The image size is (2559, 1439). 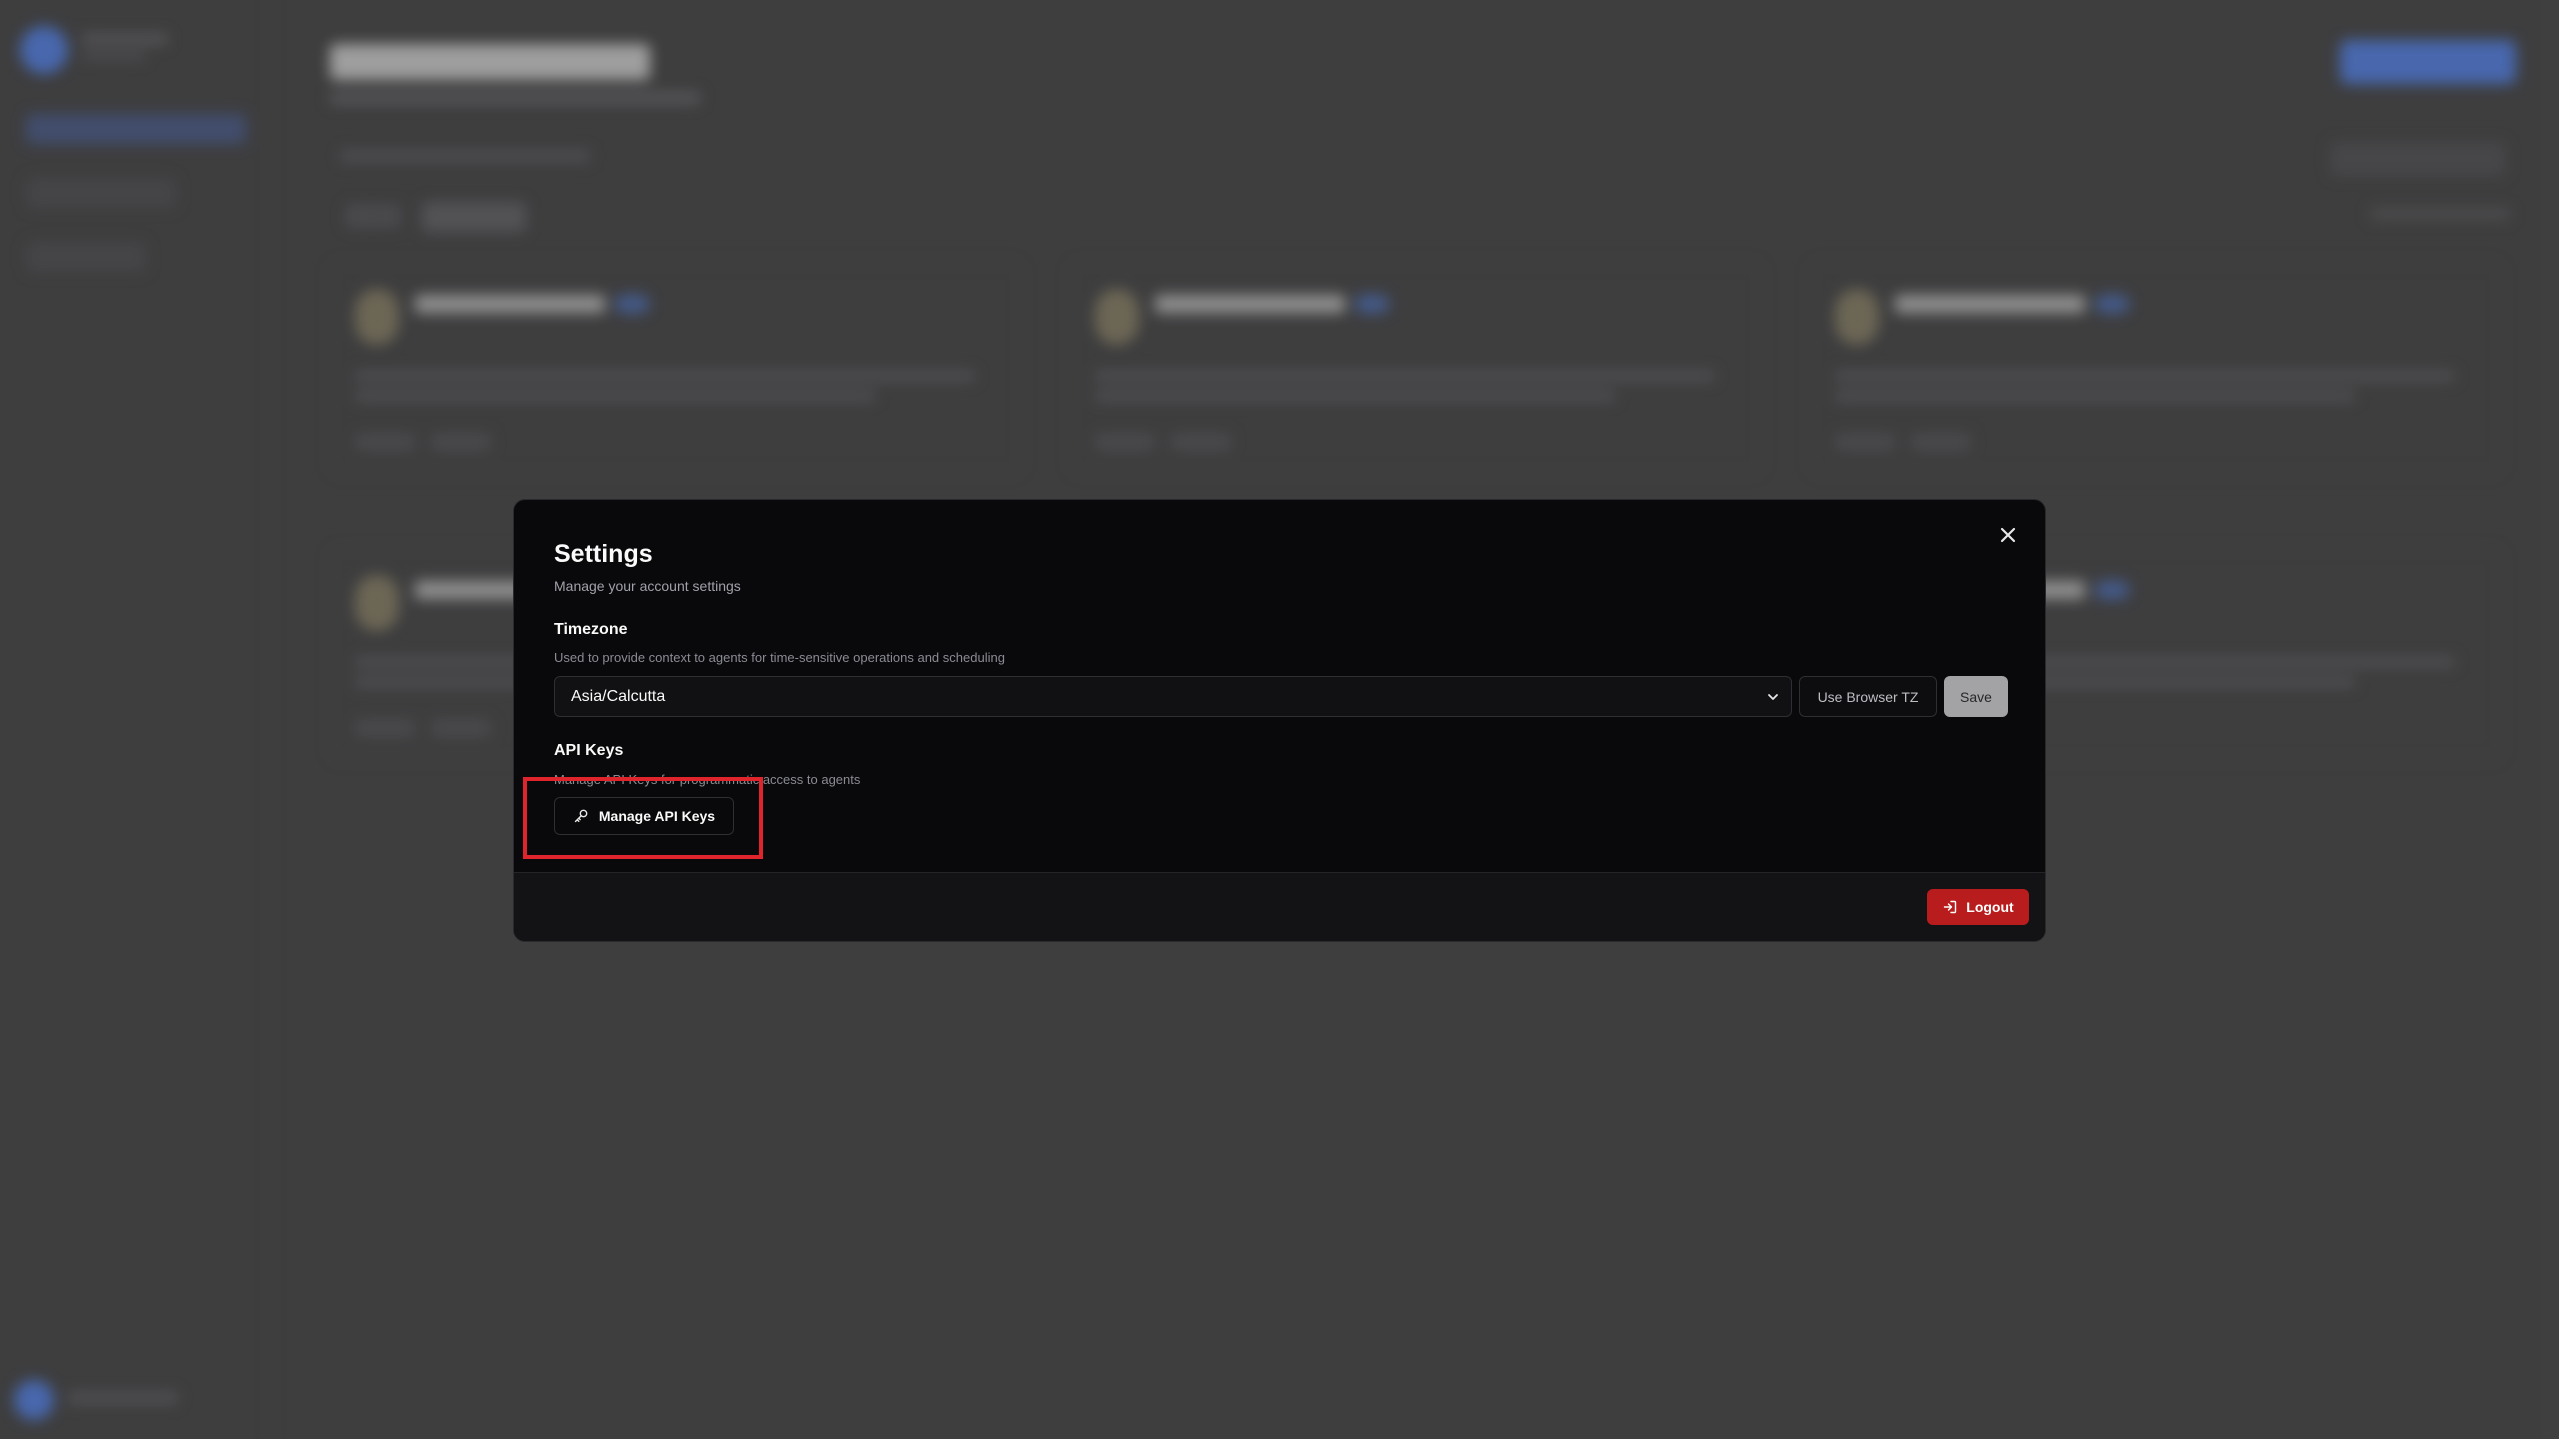 What do you see at coordinates (657, 816) in the screenshot?
I see `manage-api-keys-label: Manage API Keys` at bounding box center [657, 816].